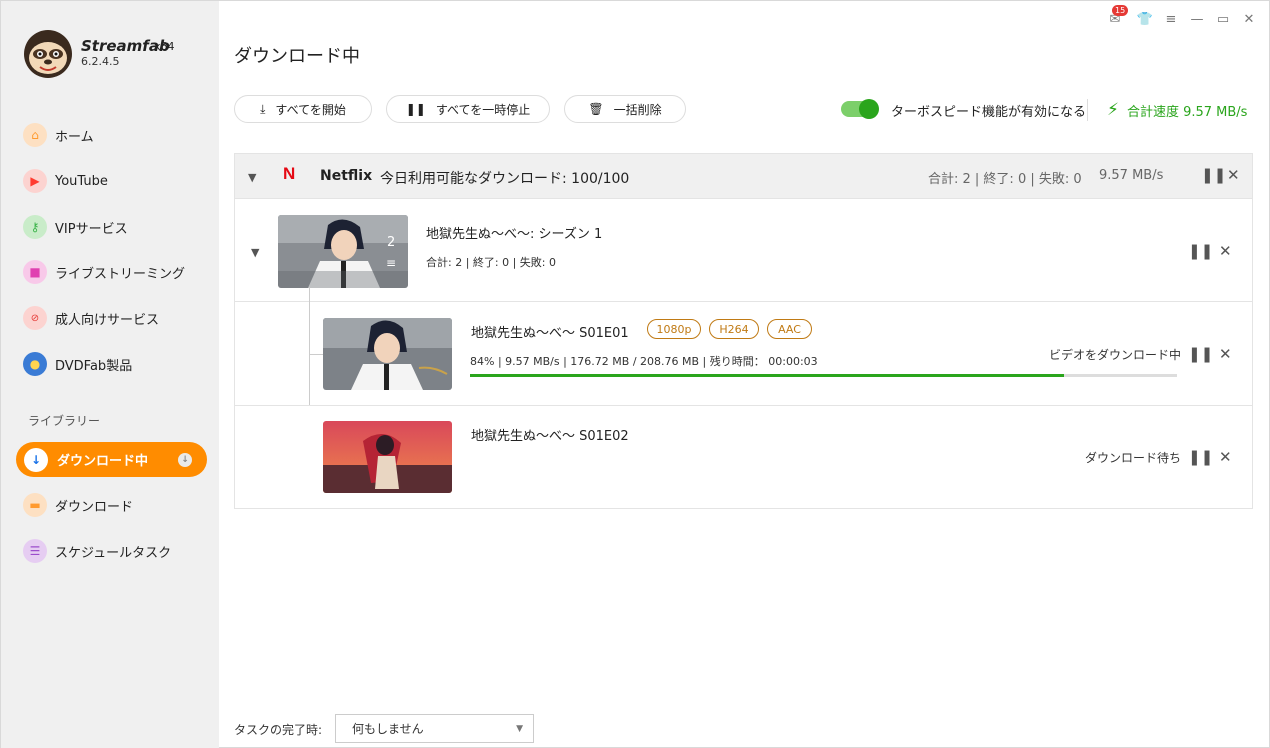 This screenshot has height=748, width=1270. I want to click on sidebar-item-label: ライブストリーミング, so click(120, 274).